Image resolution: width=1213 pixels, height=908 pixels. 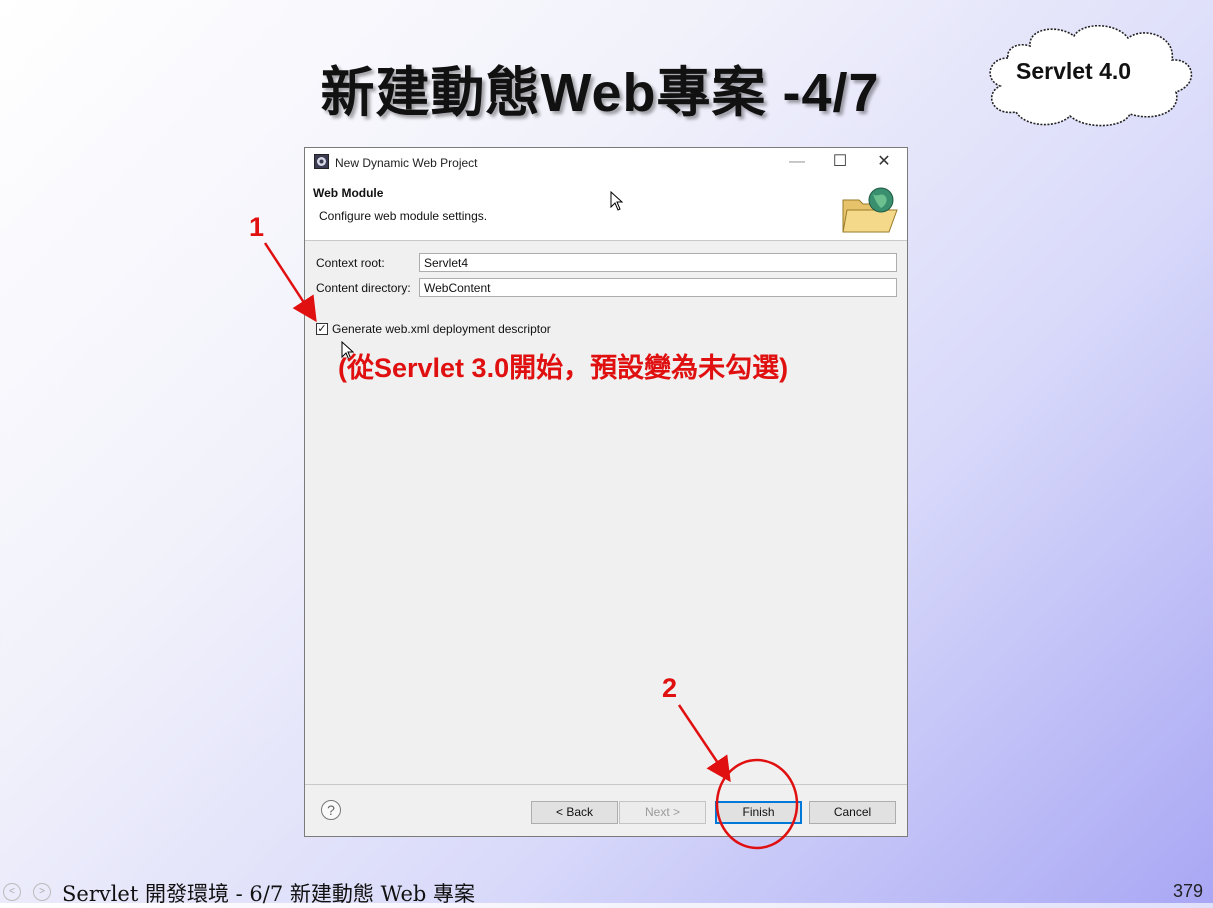 What do you see at coordinates (840, 162) in the screenshot?
I see `maximize-button: ☐` at bounding box center [840, 162].